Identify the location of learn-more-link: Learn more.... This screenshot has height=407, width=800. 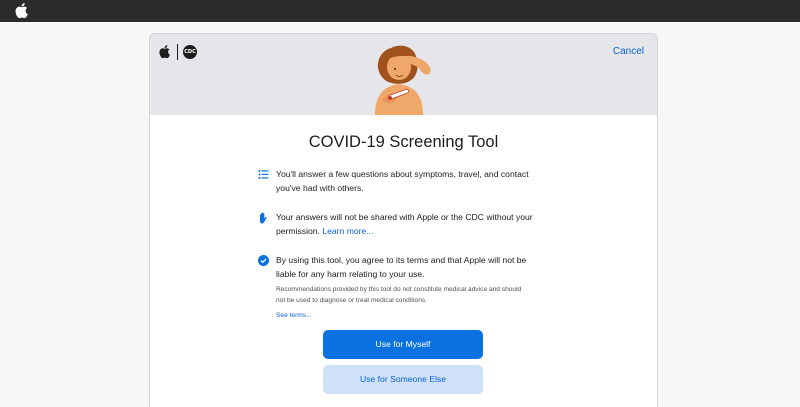
(347, 231).